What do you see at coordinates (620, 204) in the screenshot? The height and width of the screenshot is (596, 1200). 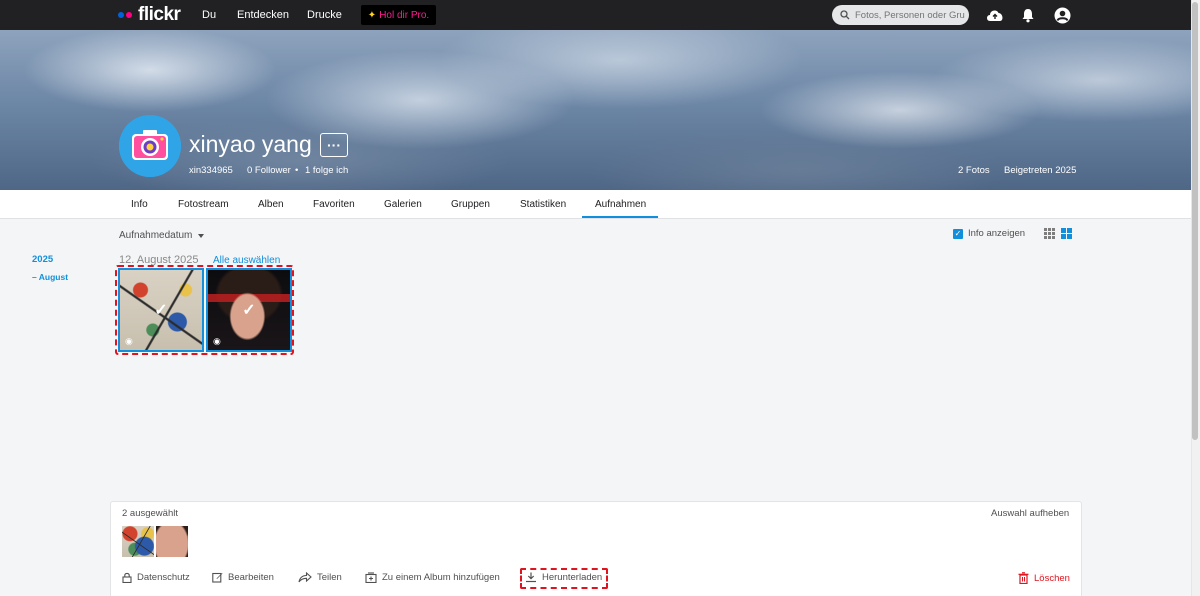 I see `tab-aufnahmen: Aufnahmen` at bounding box center [620, 204].